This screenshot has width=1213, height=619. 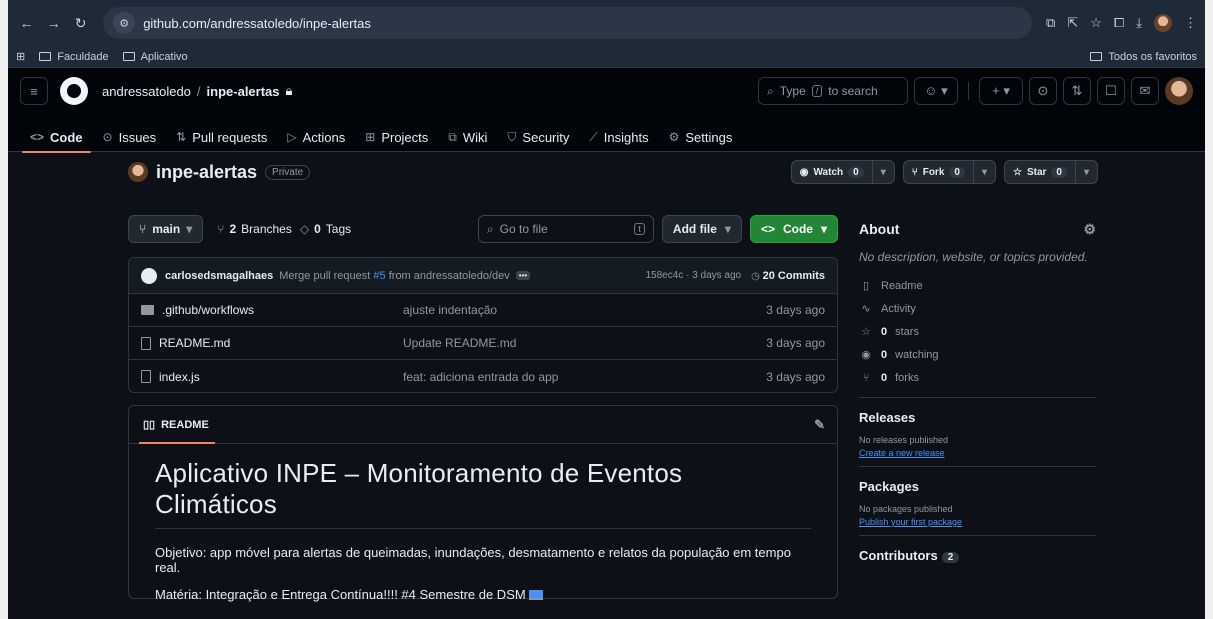 What do you see at coordinates (1050, 172) in the screenshot?
I see `star-button: ☆ Star 0 ▾` at bounding box center [1050, 172].